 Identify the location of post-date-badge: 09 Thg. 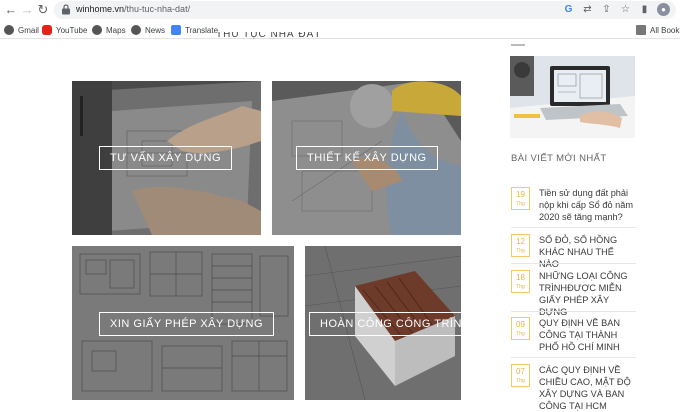
(520, 328).